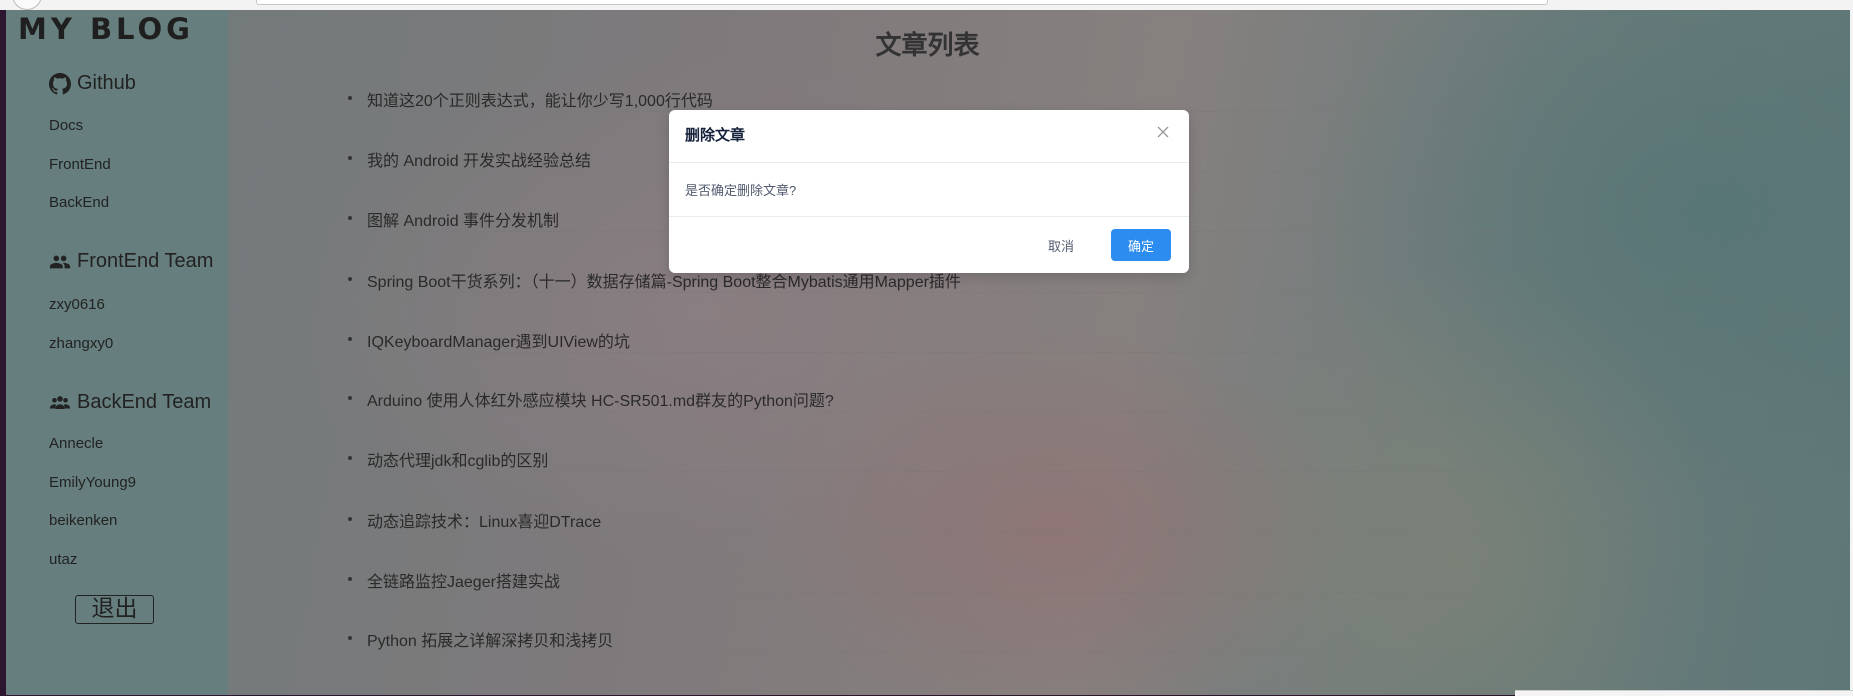 This screenshot has height=696, width=1853. I want to click on page-title-text: 文章列表, so click(927, 45).